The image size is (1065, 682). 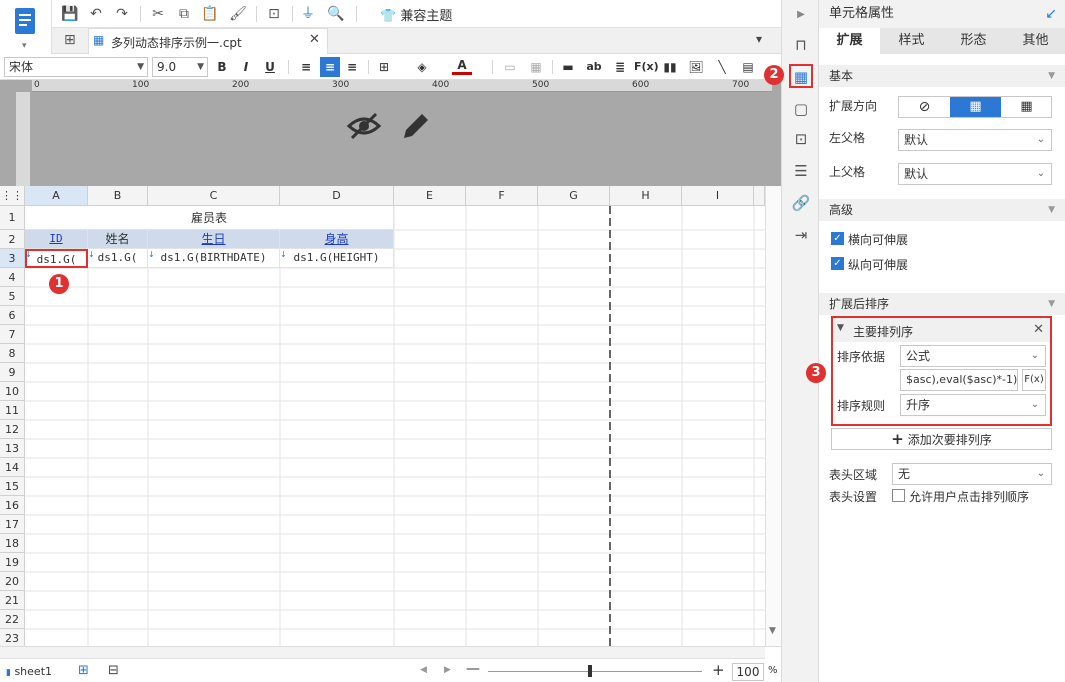 I want to click on rich-text-icon: ab, so click(x=594, y=67).